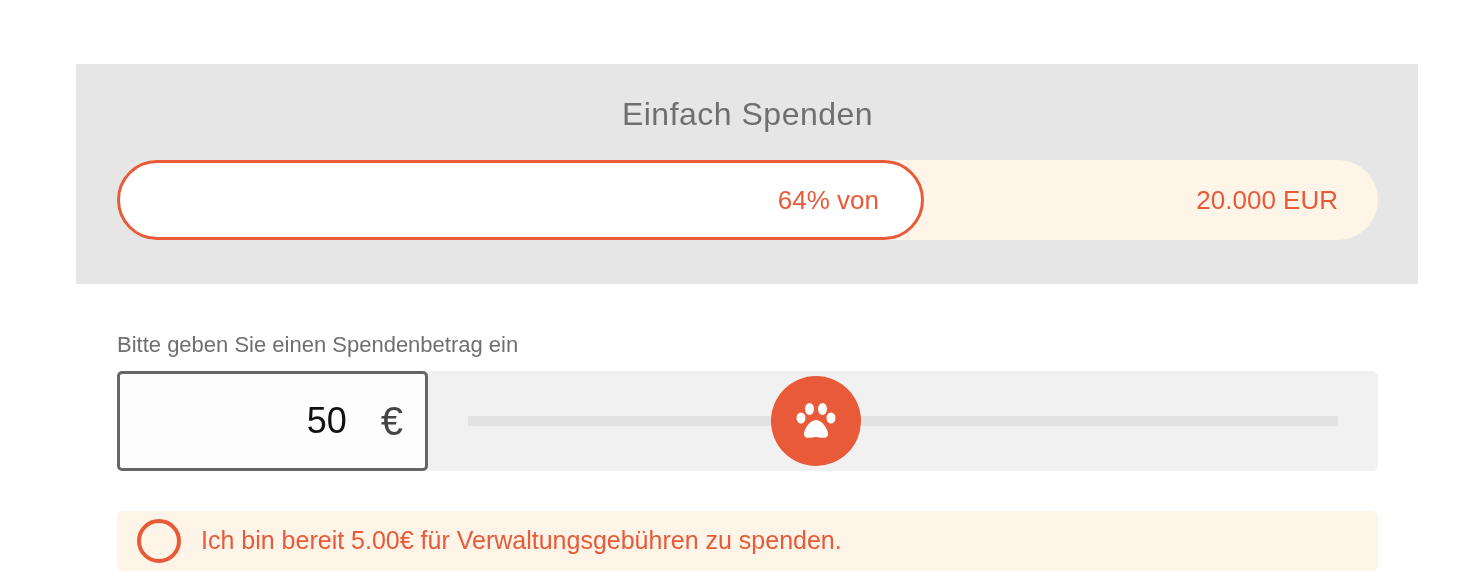  What do you see at coordinates (1267, 200) in the screenshot?
I see `goal-amount: 20.000 EUR` at bounding box center [1267, 200].